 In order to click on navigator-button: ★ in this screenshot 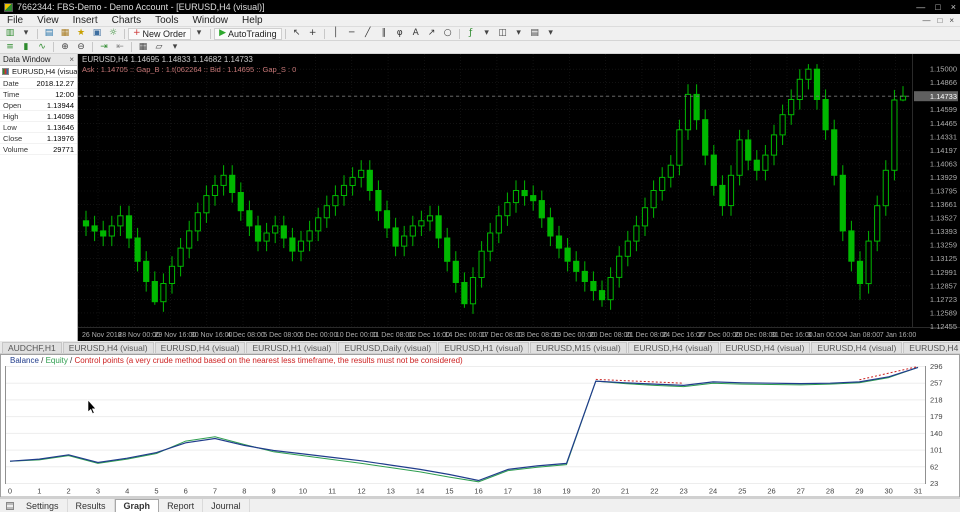, I will do `click(81, 34)`.